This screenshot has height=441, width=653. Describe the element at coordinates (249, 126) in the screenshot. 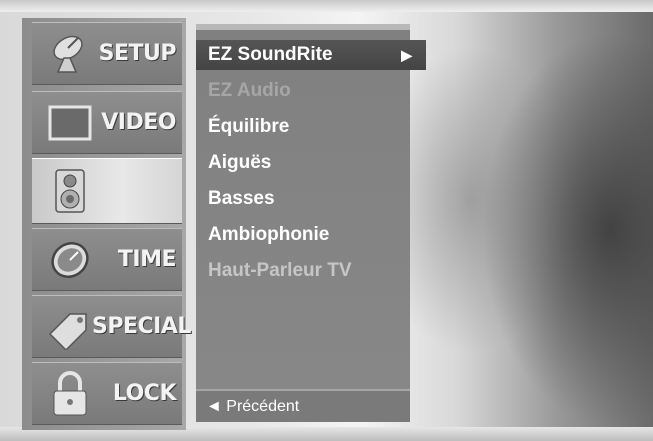

I see `menu-item-label: Équilibre` at that location.